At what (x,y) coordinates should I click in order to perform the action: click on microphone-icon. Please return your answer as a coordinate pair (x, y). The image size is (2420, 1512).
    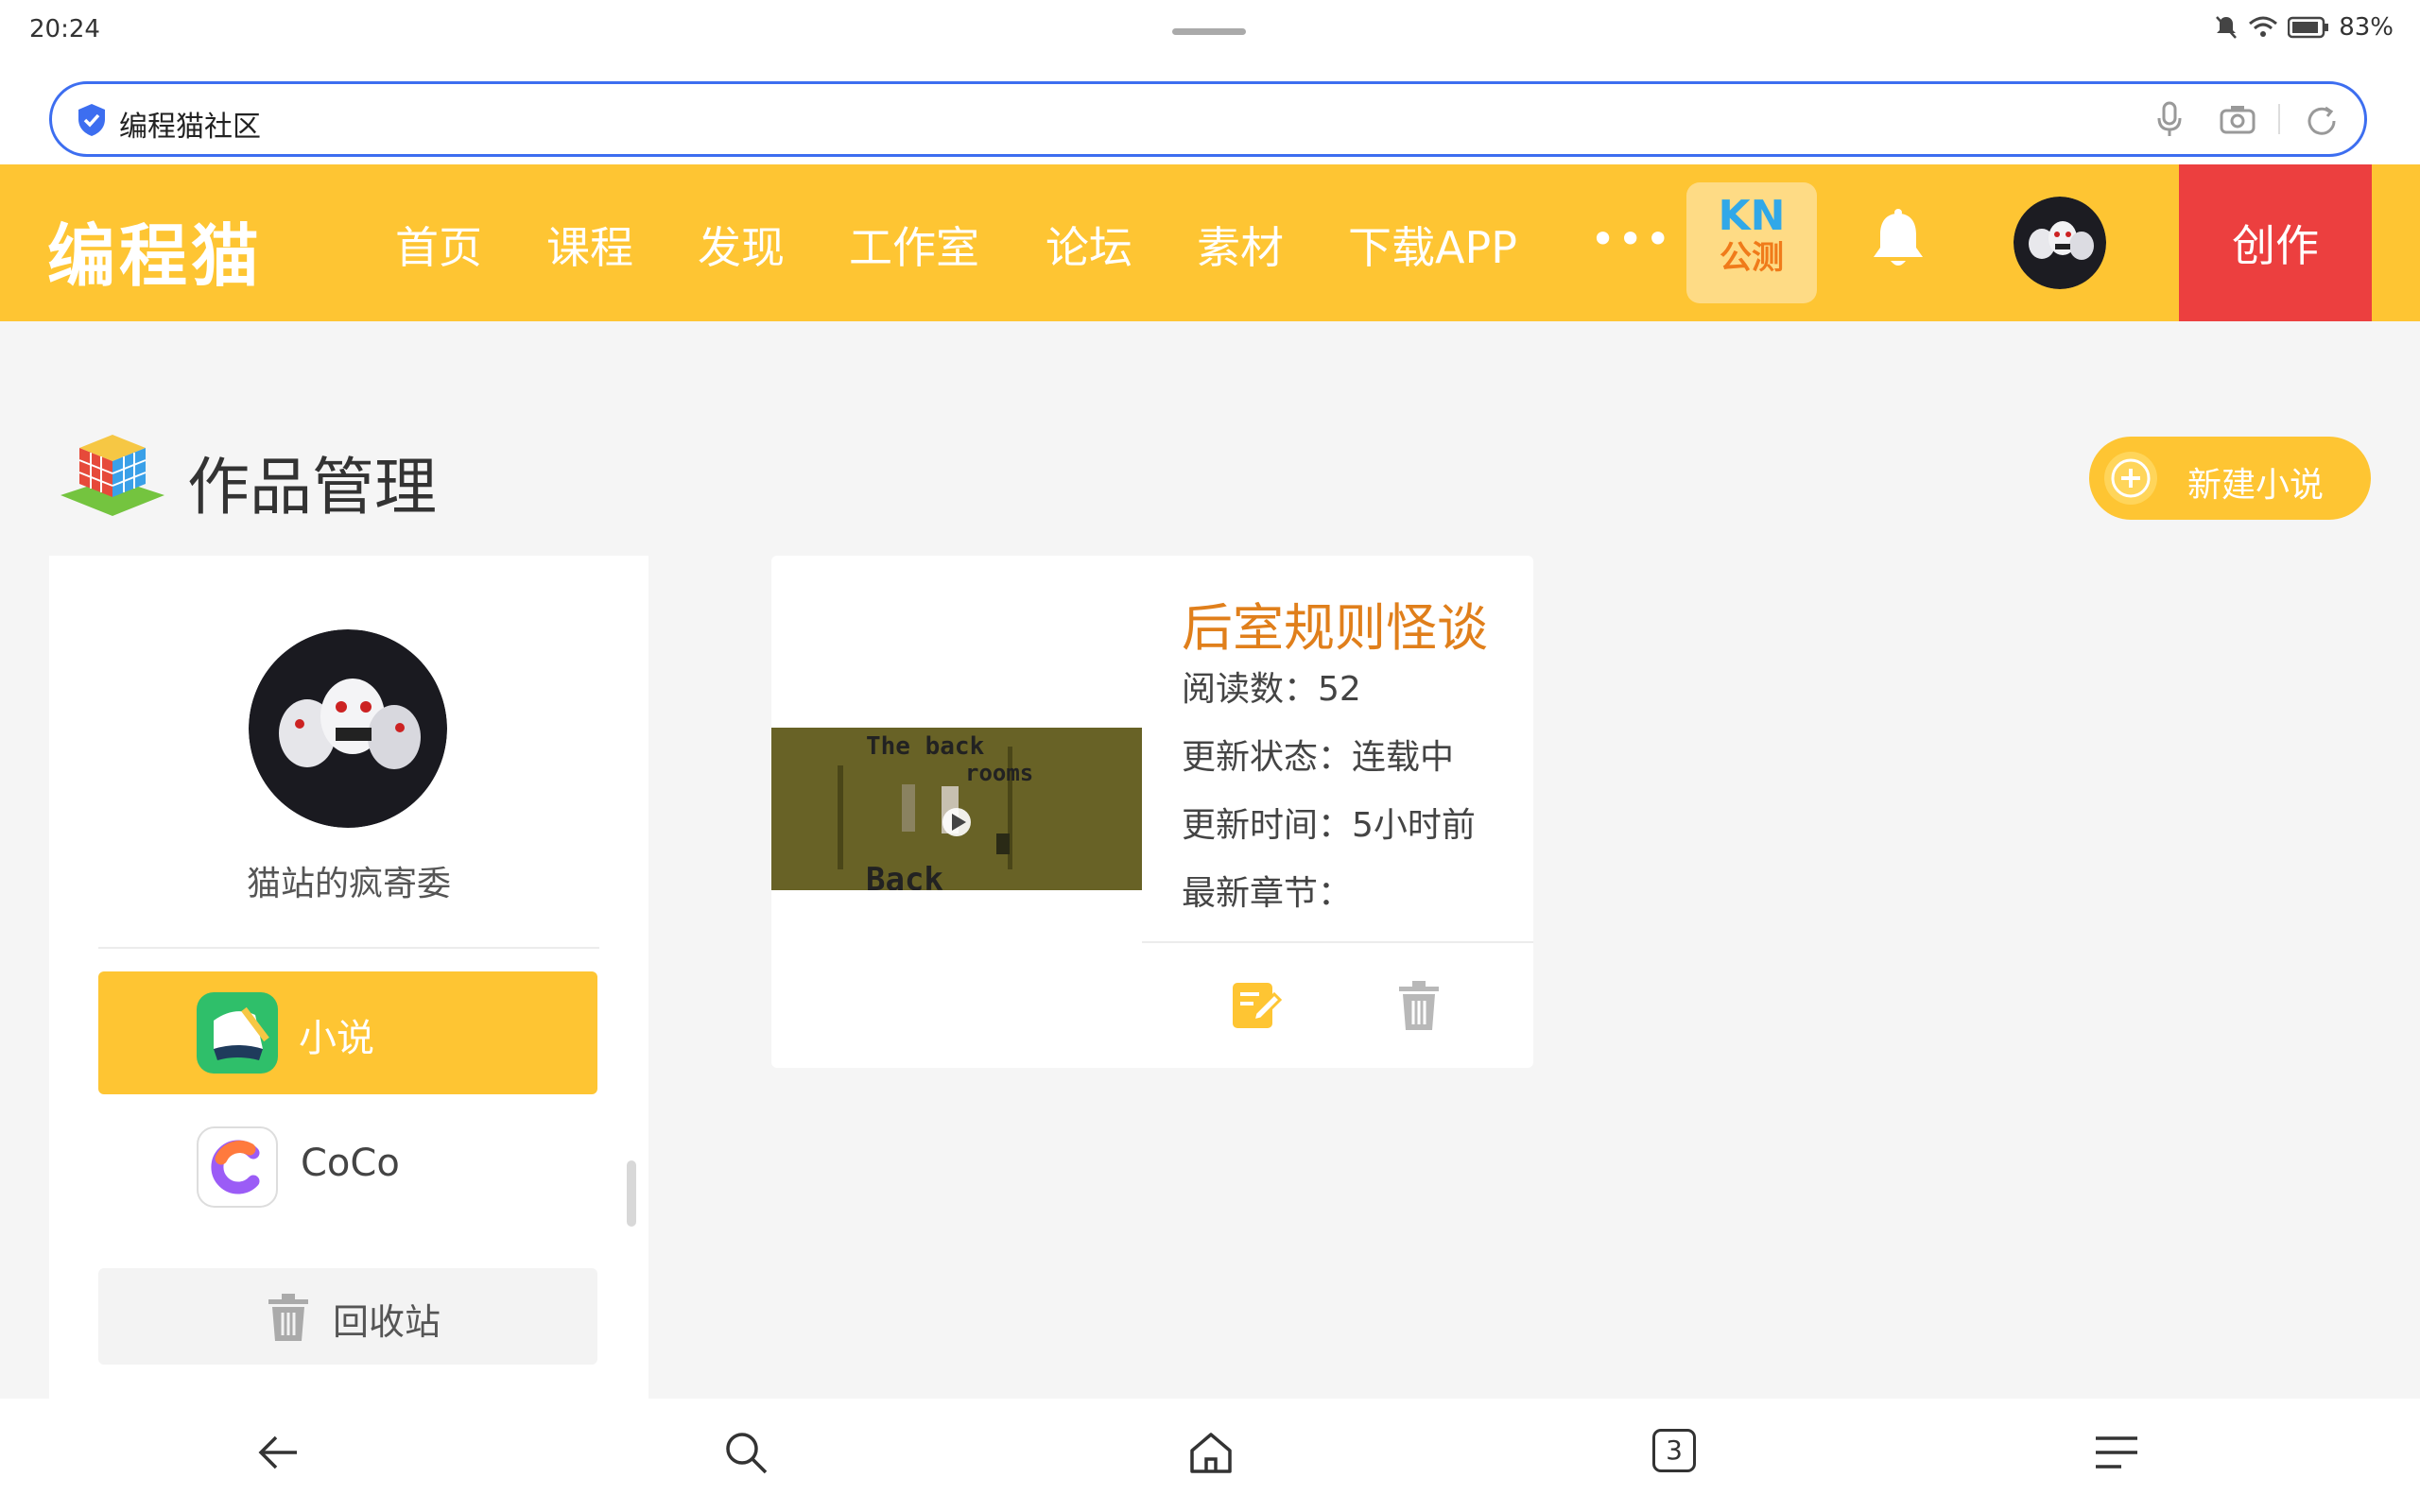
    Looking at the image, I should click on (2169, 119).